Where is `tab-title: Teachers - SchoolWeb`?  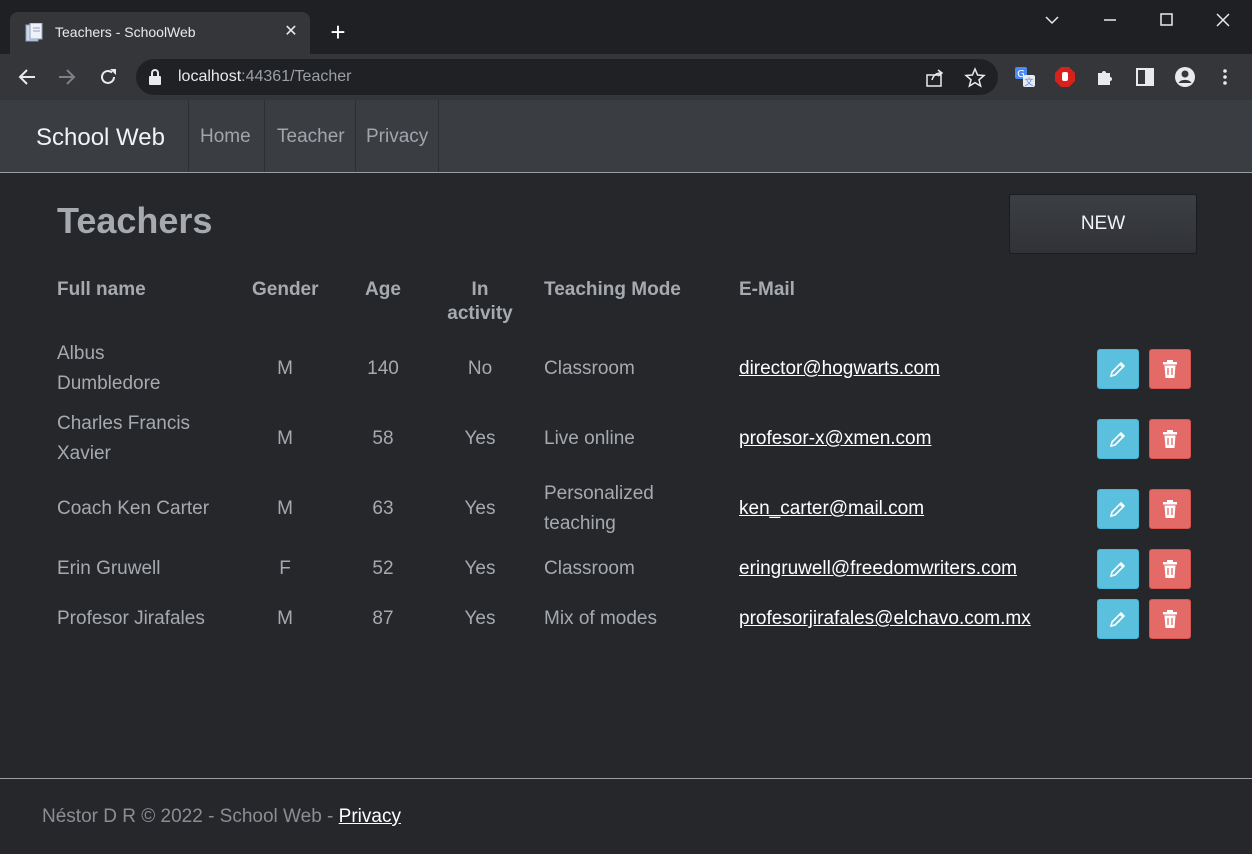
tab-title: Teachers - SchoolWeb is located at coordinates (125, 32).